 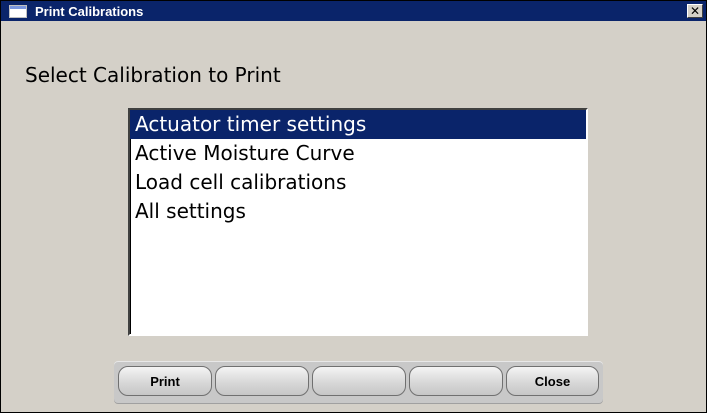 I want to click on list-item-actuator-timer-settings: Actuator timer settings, so click(x=358, y=124).